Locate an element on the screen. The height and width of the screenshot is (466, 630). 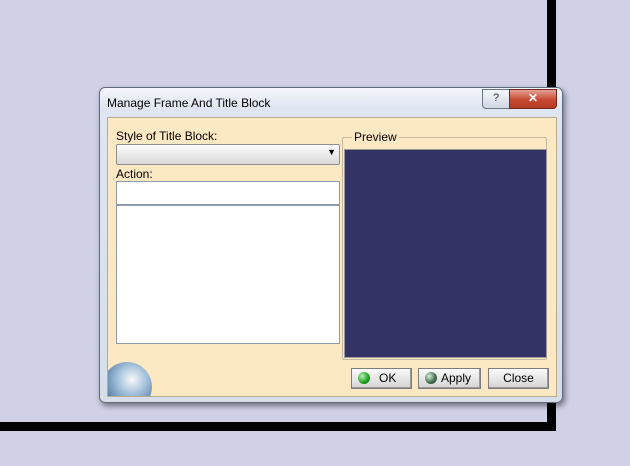
close-window-button: ✕ is located at coordinates (533, 99).